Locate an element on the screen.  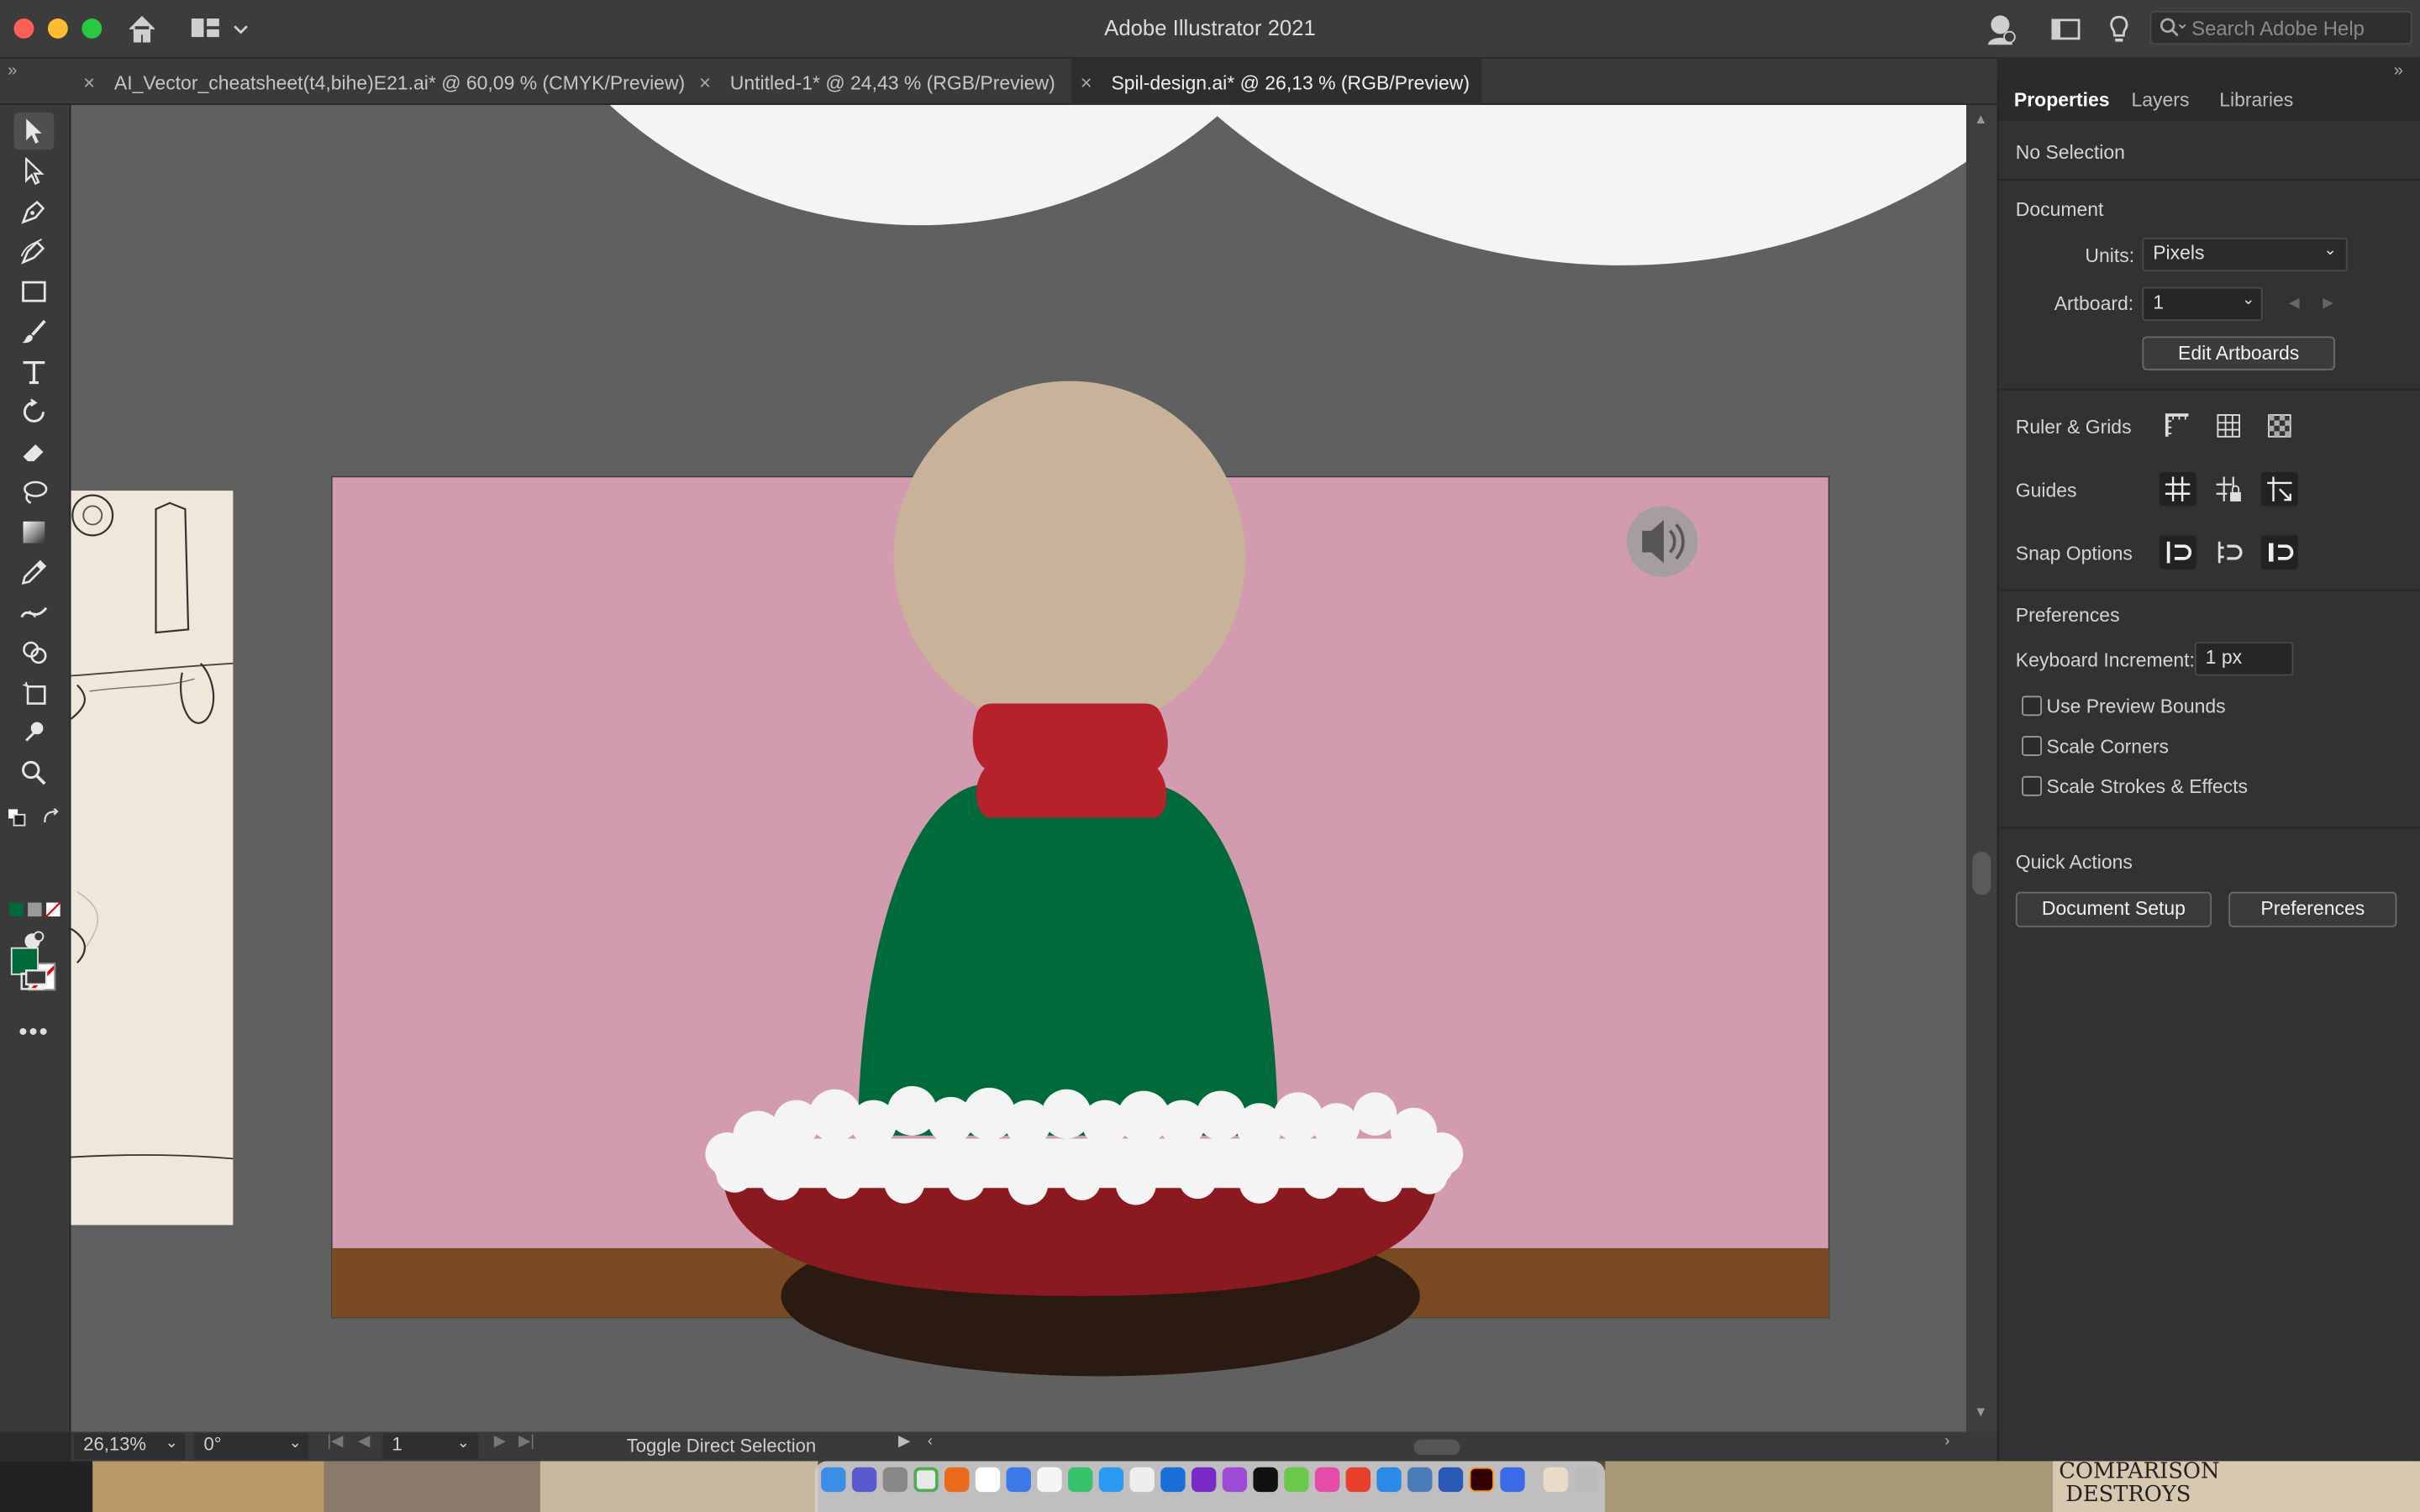
window-minimize-button is located at coordinates (58, 28).